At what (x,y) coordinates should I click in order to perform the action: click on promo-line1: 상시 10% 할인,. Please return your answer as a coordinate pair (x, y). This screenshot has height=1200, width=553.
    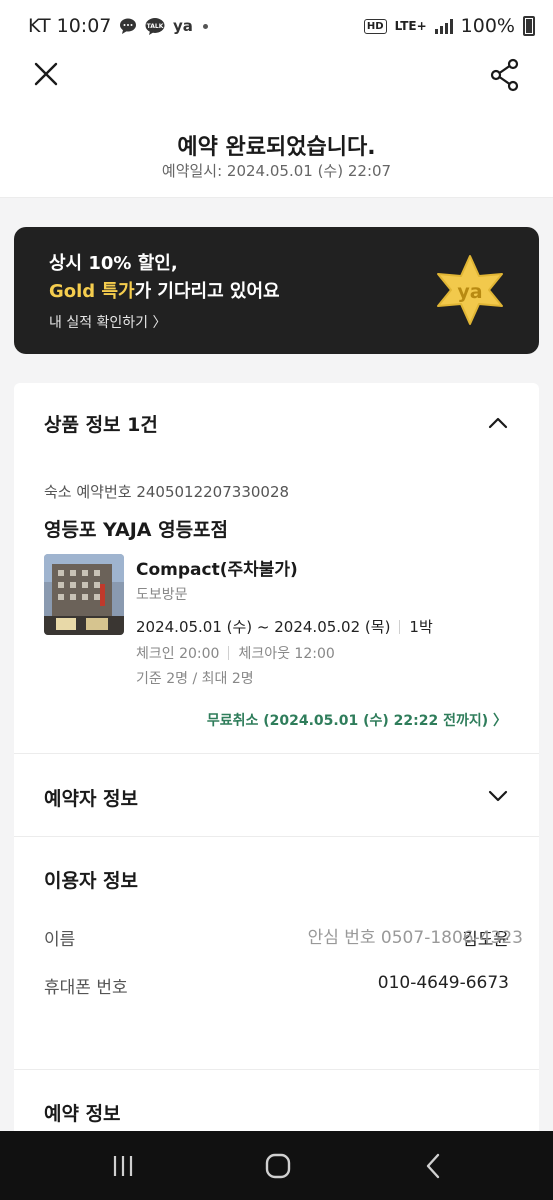
    Looking at the image, I should click on (113, 263).